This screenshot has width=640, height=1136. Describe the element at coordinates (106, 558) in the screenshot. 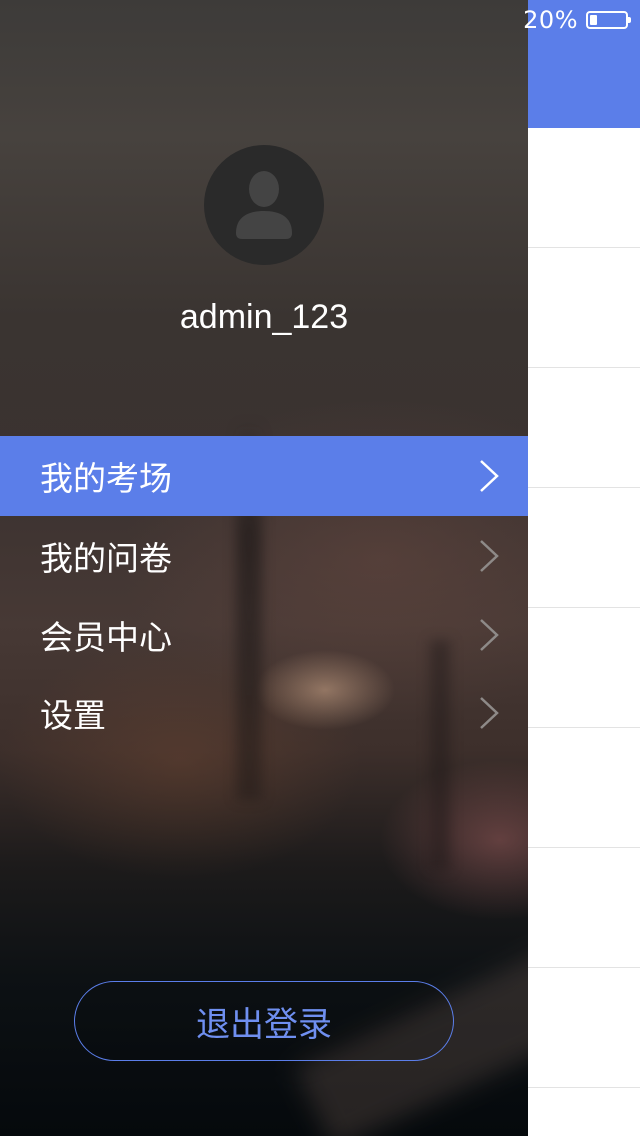

I see `menu-item-label: 我的问卷` at that location.